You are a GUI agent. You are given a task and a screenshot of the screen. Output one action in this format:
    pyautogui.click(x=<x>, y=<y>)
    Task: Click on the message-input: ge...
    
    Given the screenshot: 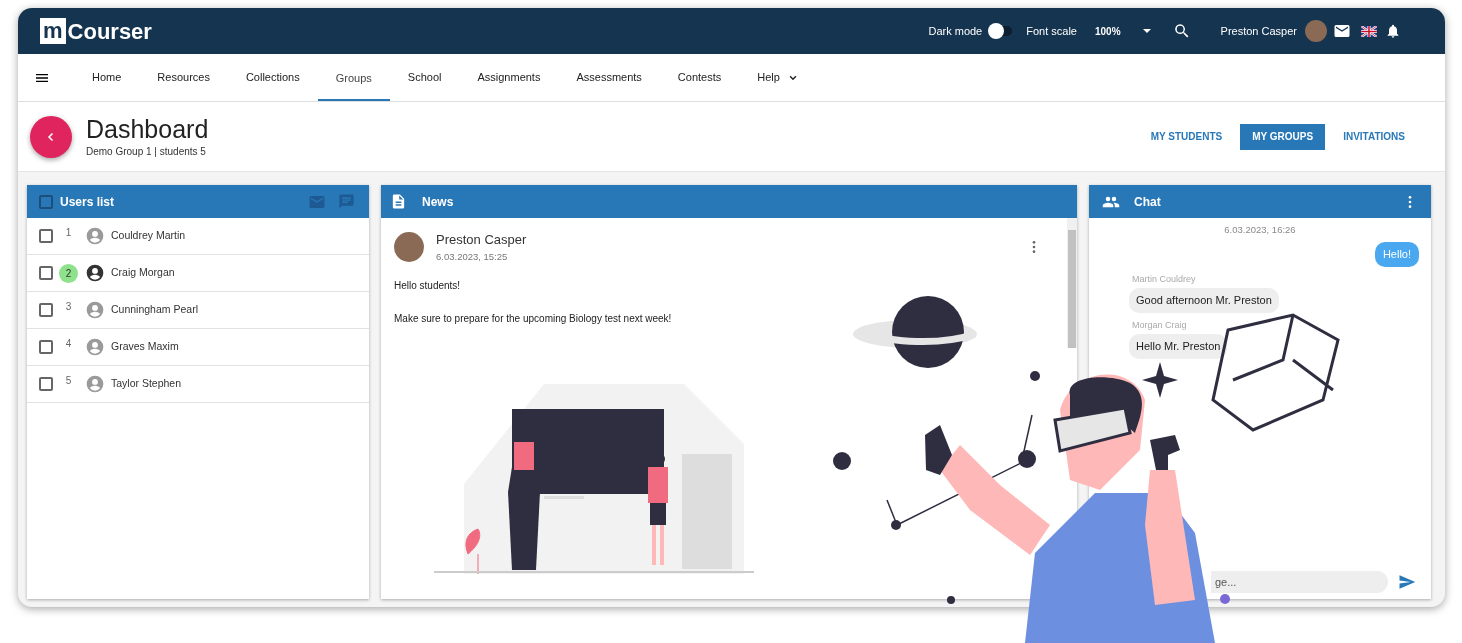 What is the action you would take?
    pyautogui.click(x=1299, y=582)
    